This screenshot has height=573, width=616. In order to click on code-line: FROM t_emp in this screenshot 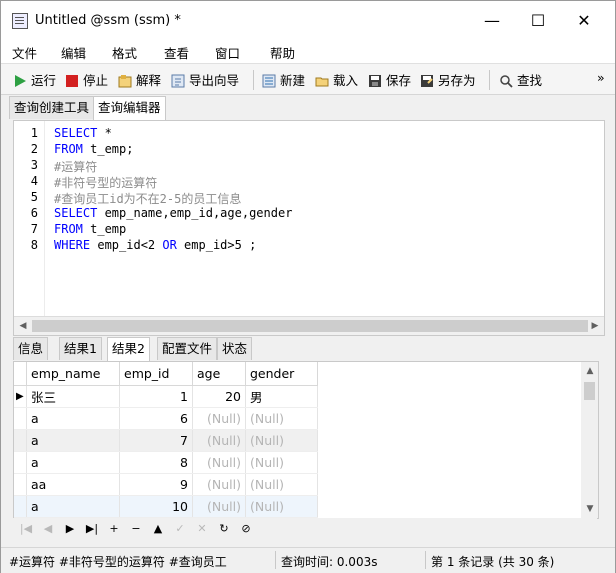, I will do `click(90, 229)`.